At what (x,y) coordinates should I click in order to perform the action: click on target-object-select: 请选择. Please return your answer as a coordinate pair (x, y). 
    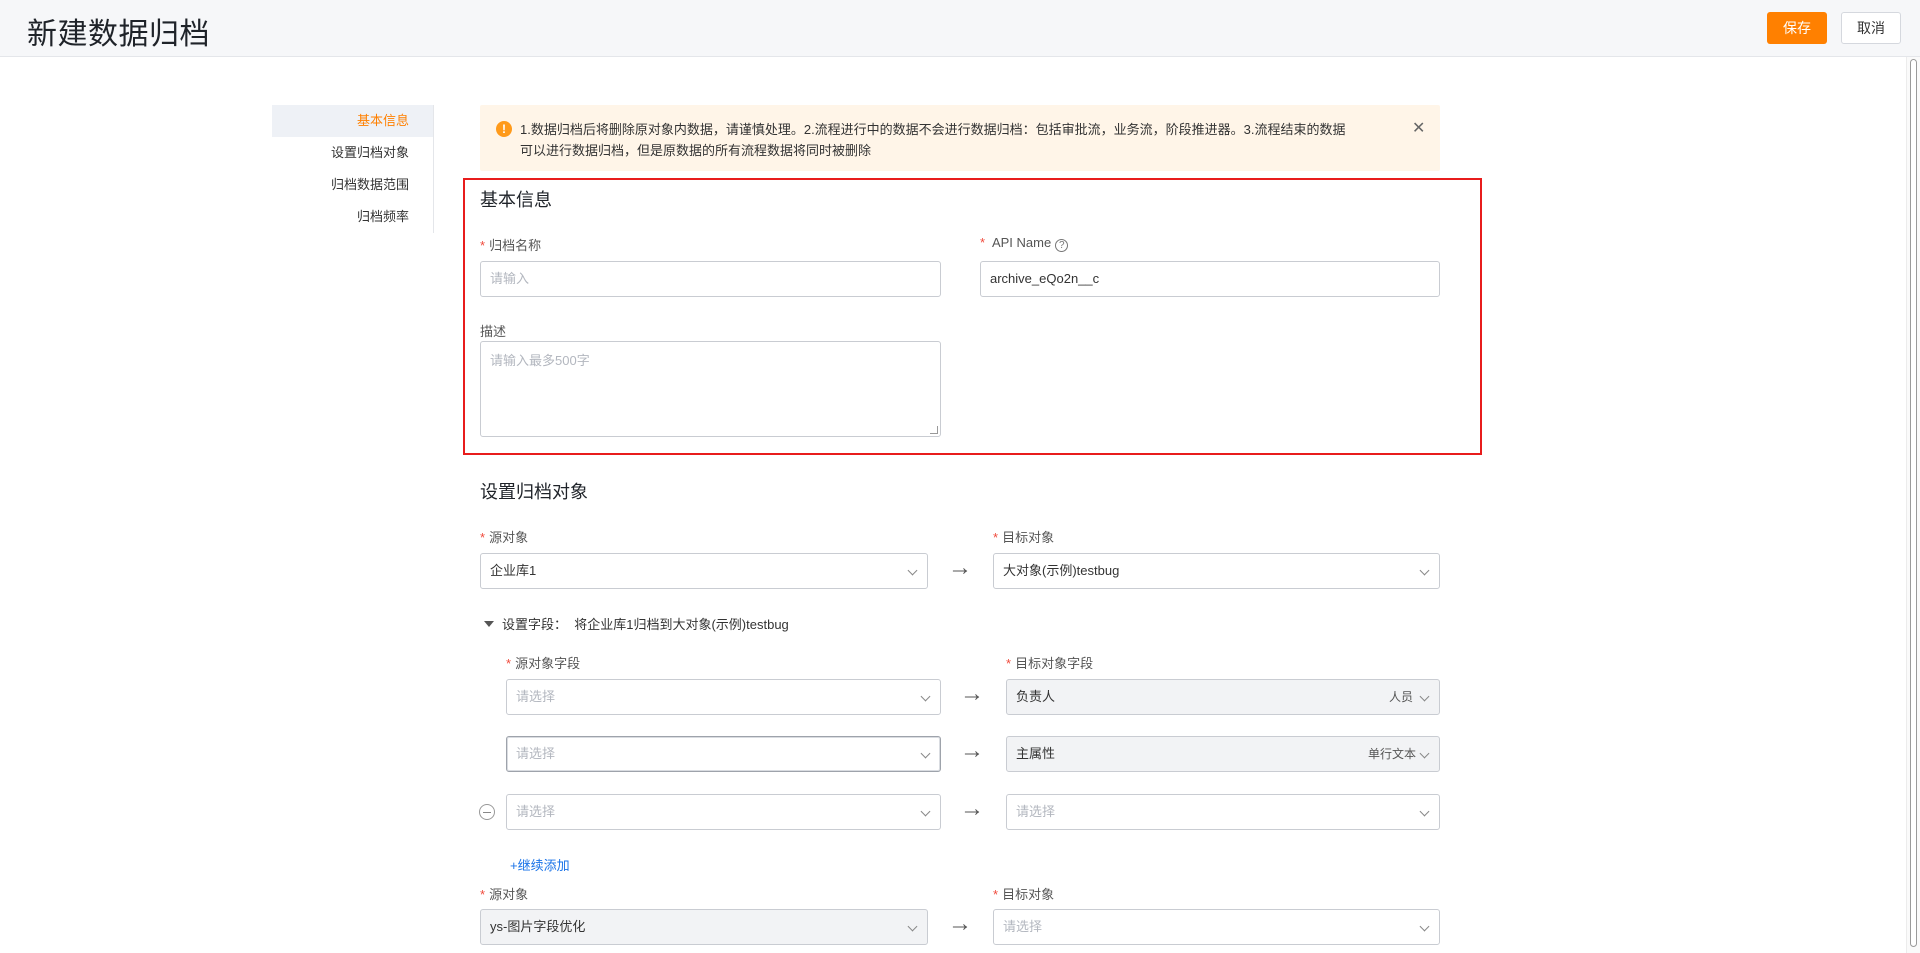
    Looking at the image, I should click on (1216, 927).